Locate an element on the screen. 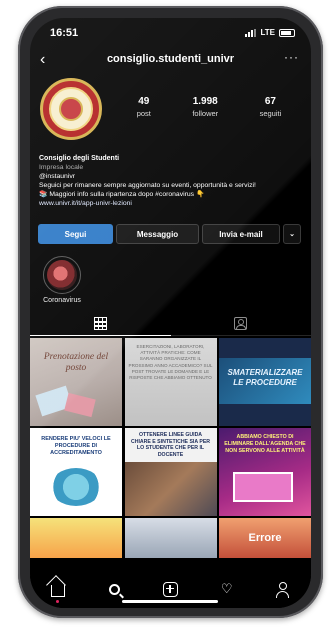 Image resolution: width=329 pixels, height=627 pixels. signal-icon is located at coordinates (251, 32).